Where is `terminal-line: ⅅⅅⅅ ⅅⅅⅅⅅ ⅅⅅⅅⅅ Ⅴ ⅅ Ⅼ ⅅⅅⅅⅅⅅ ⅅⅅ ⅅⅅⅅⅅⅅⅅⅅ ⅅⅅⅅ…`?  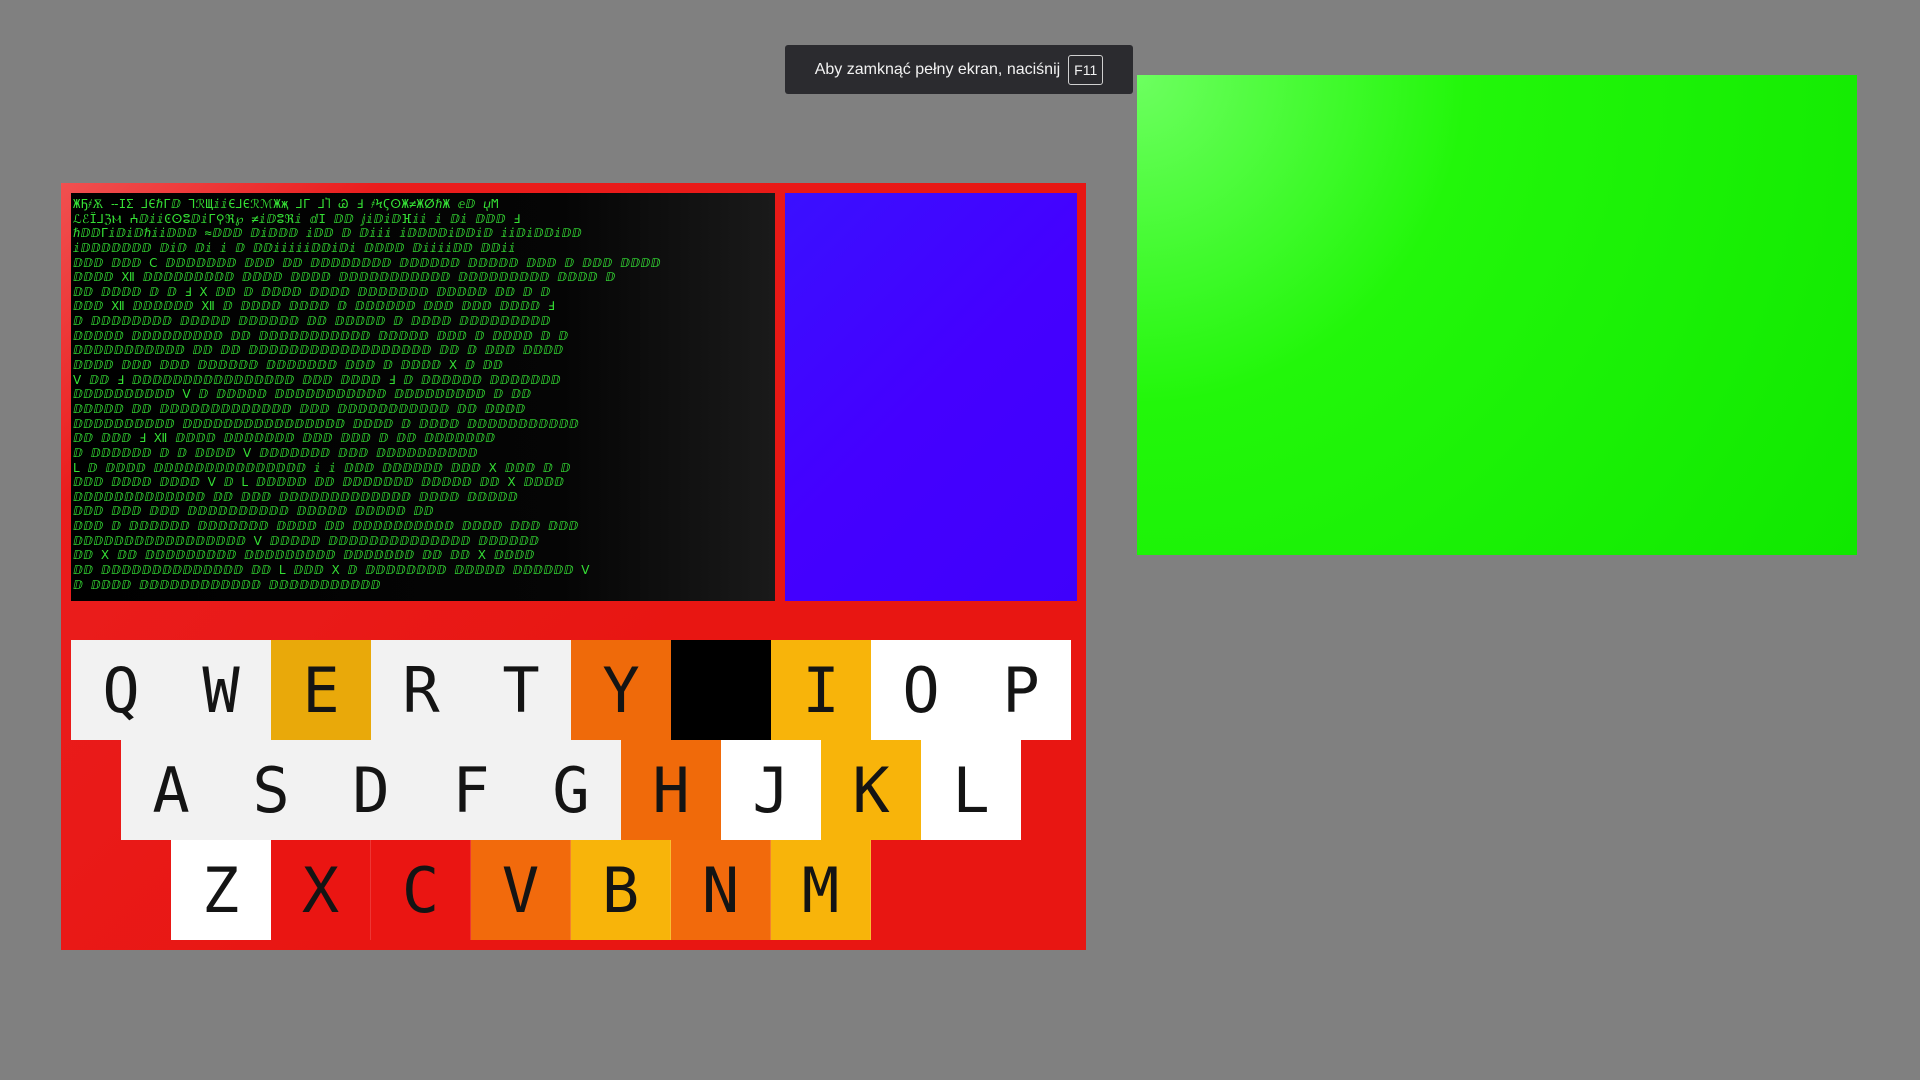
terminal-line: ⅅⅅⅅ ⅅⅅⅅⅅ ⅅⅅⅅⅅ Ⅴ ⅅ Ⅼ ⅅⅅⅅⅅⅅ ⅅⅅ ⅅⅅⅅⅅⅅⅅⅅ ⅅⅅⅅ… is located at coordinates (319, 482).